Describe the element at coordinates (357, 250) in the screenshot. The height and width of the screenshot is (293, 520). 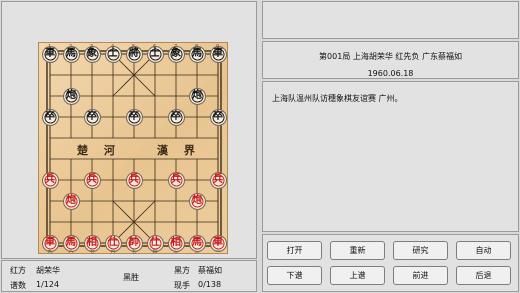
I see `restart-button: 重新` at that location.